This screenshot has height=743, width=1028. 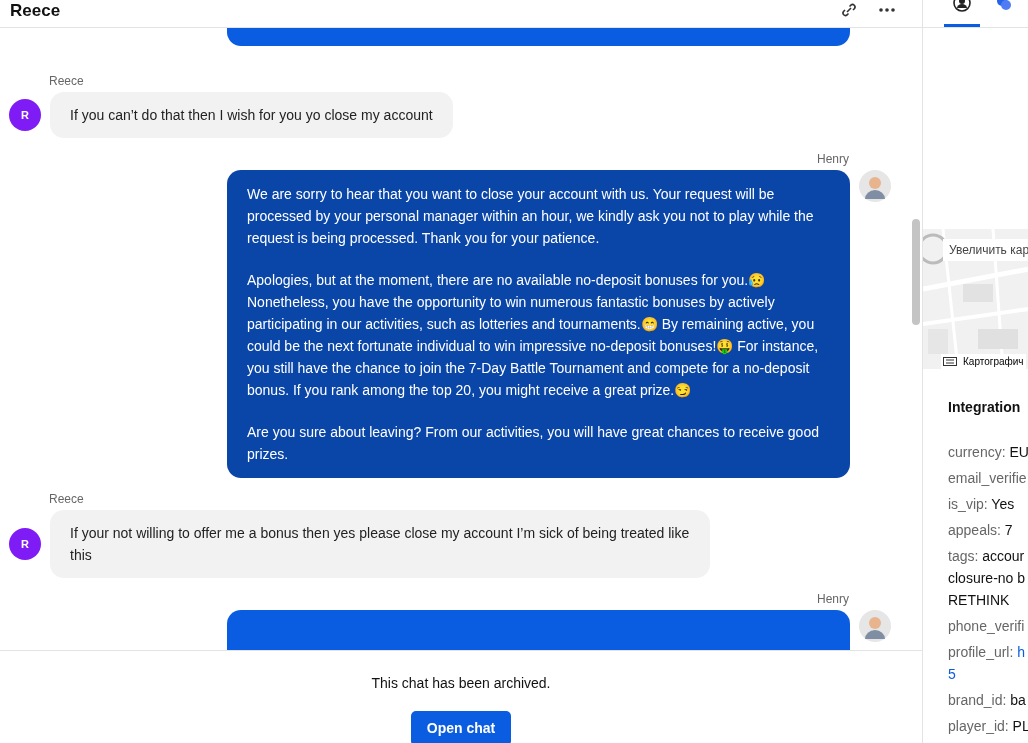 I want to click on archived-notice: This chat has been archived., so click(x=461, y=683).